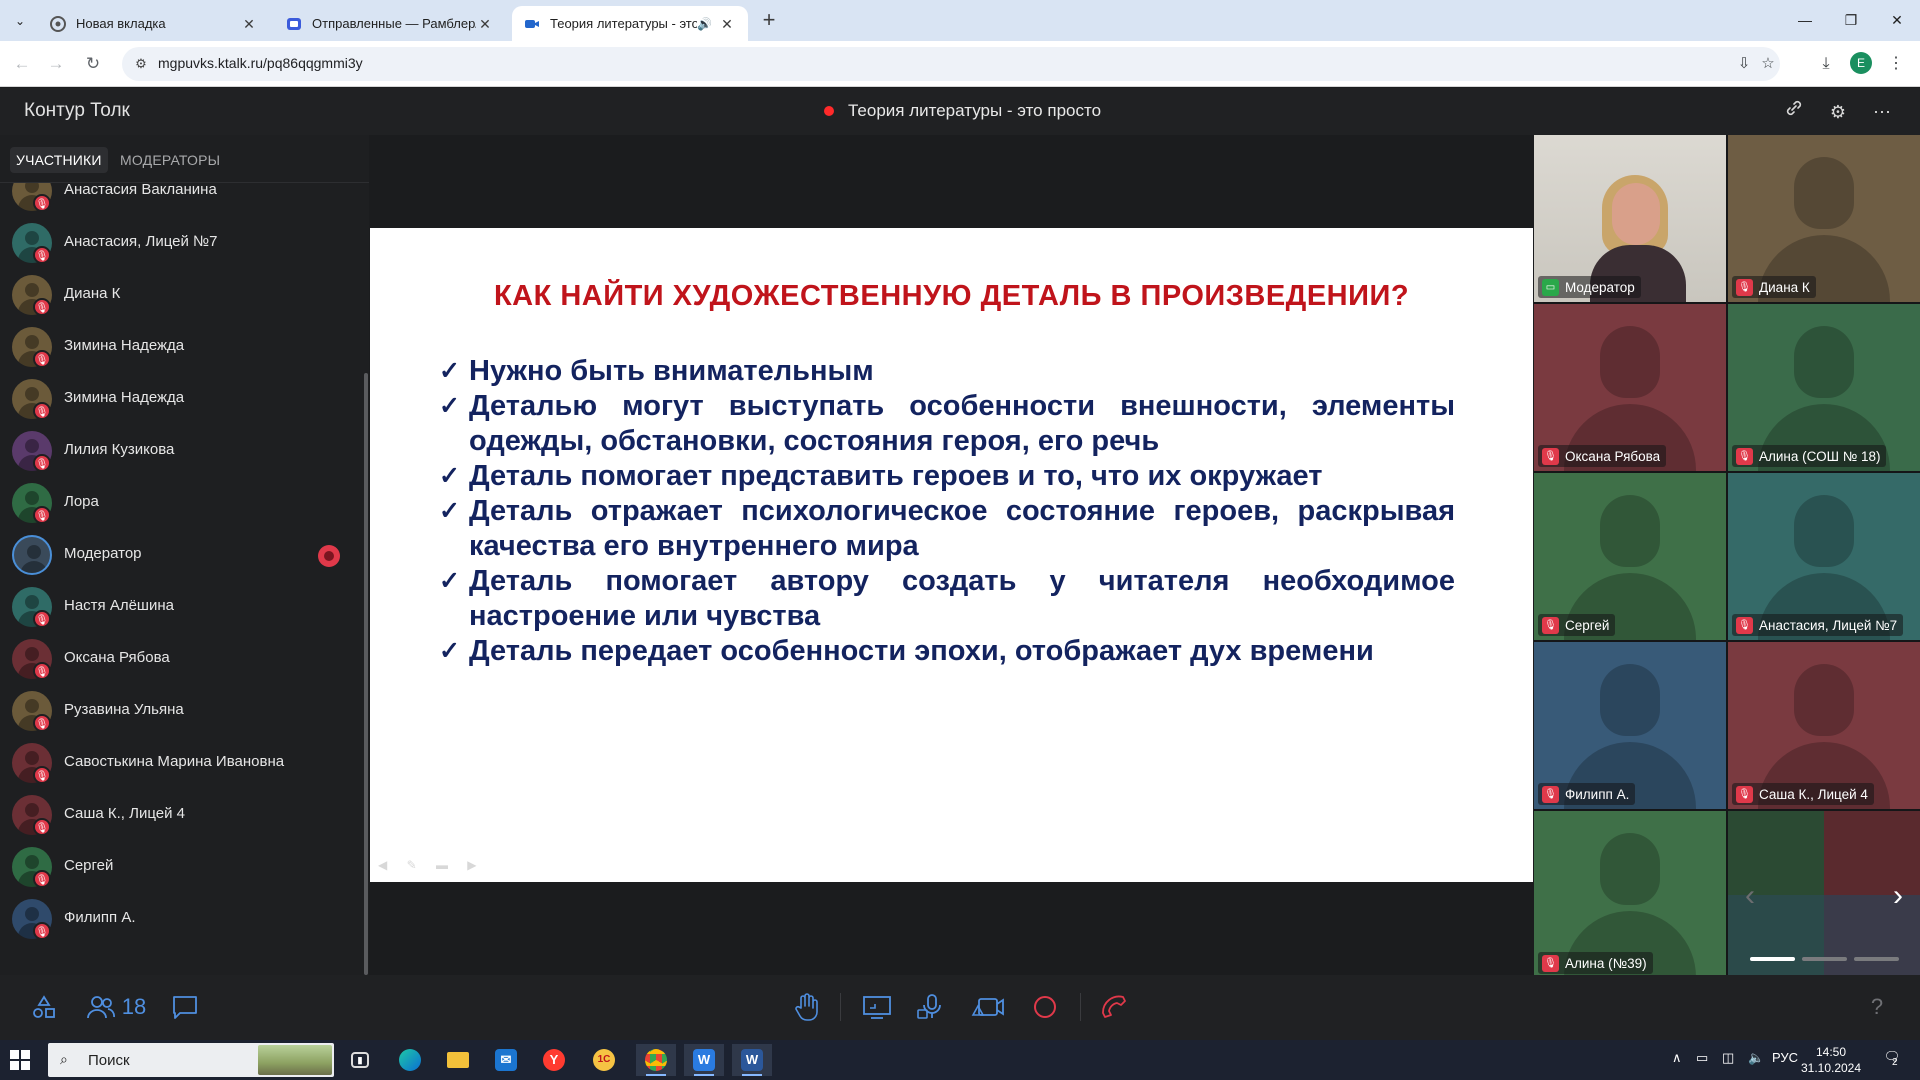  Describe the element at coordinates (1677, 1058) in the screenshot. I see `tray-chevron-icon: ∧` at that location.